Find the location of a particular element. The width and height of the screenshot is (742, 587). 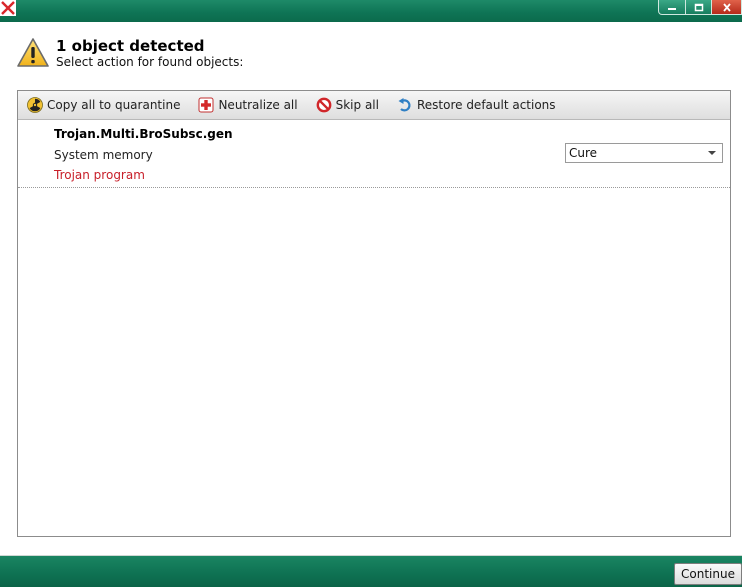

close-icon is located at coordinates (726, 7).